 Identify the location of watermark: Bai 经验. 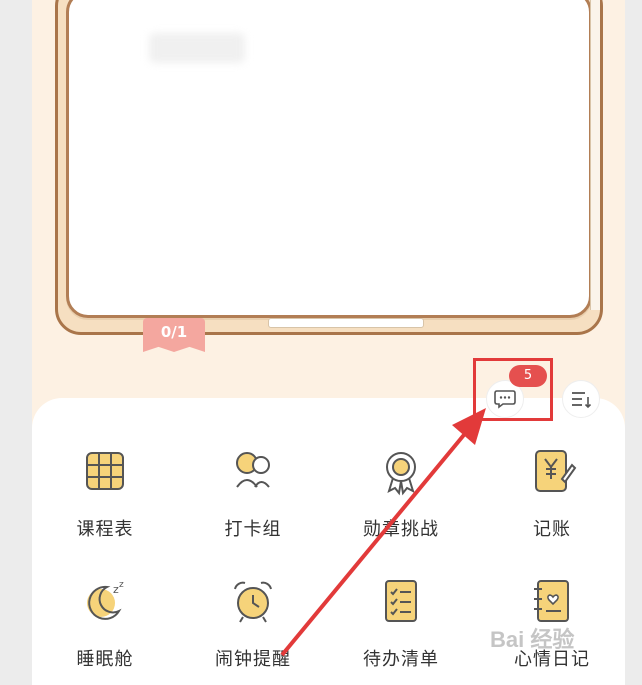
(532, 639).